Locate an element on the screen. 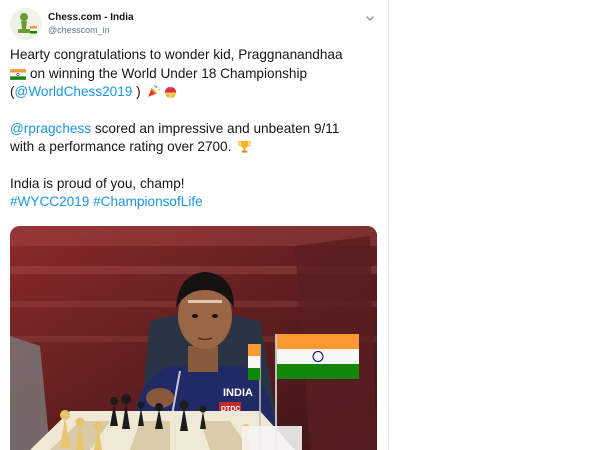 Image resolution: width=600 pixels, height=450 pixels. tweet-header: Chess.com - India @chesscom_in is located at coordinates (195, 24).